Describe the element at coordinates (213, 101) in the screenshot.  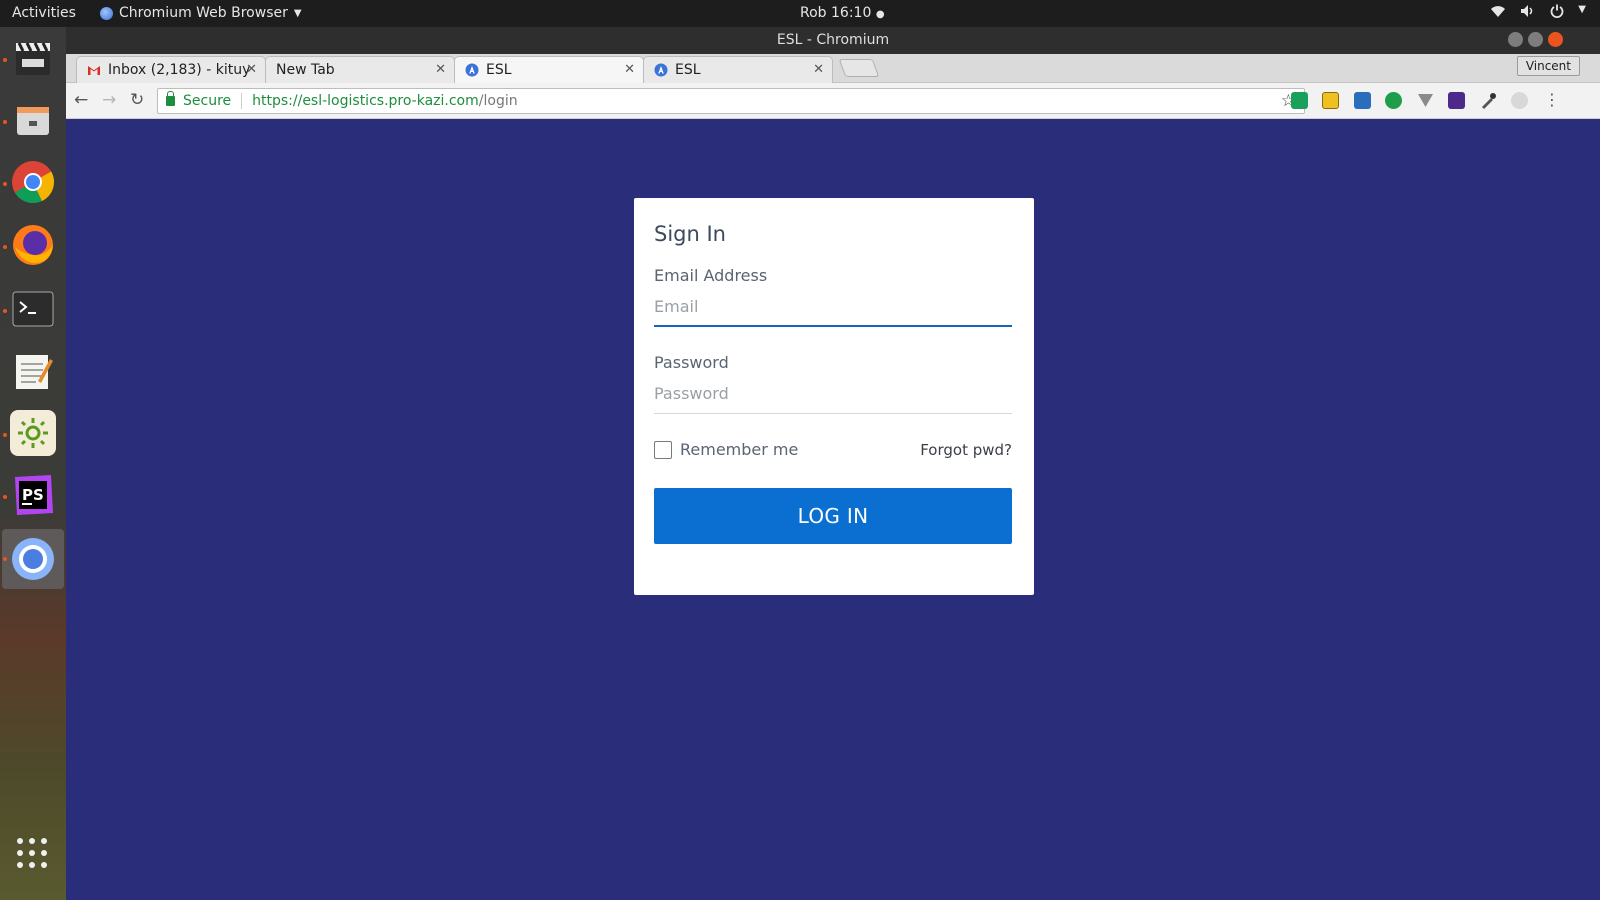
I see `secure-label: Secure` at that location.